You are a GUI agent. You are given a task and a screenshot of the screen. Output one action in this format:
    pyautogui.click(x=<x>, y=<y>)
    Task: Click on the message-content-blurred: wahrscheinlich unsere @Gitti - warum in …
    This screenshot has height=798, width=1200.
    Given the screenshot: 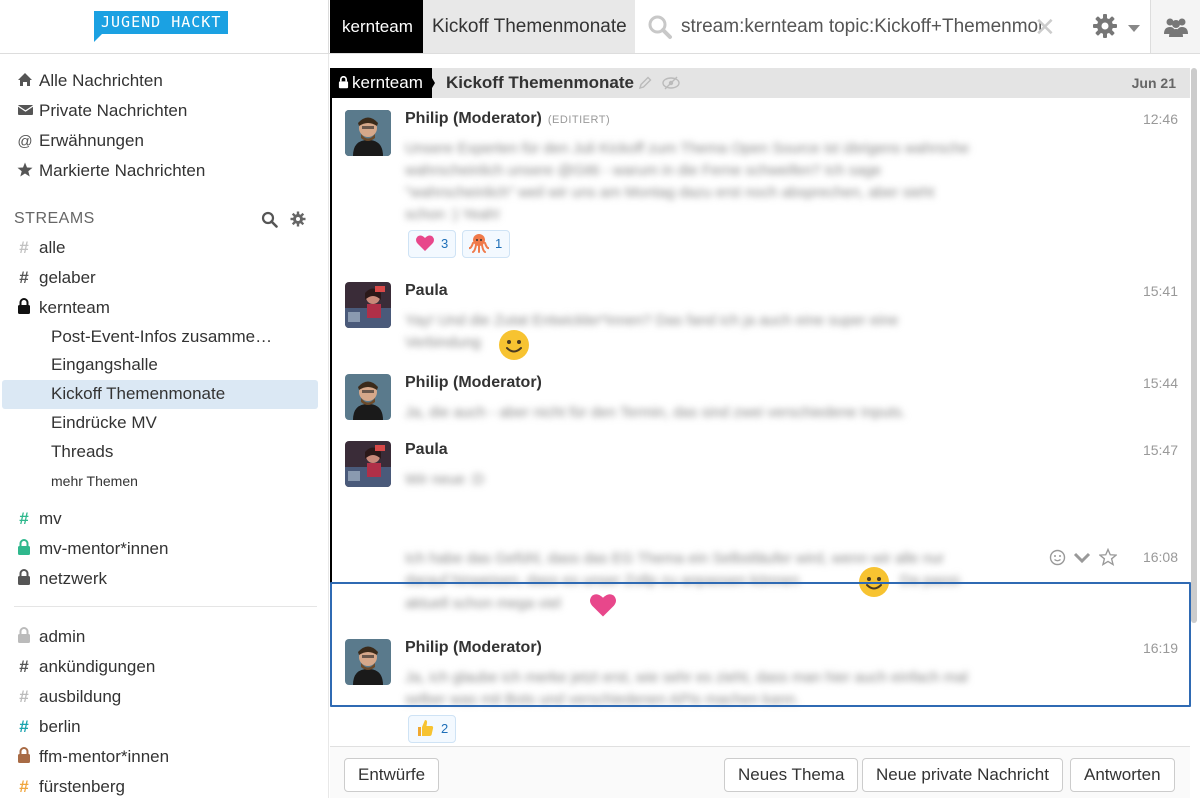 What is the action you would take?
    pyautogui.click(x=643, y=170)
    